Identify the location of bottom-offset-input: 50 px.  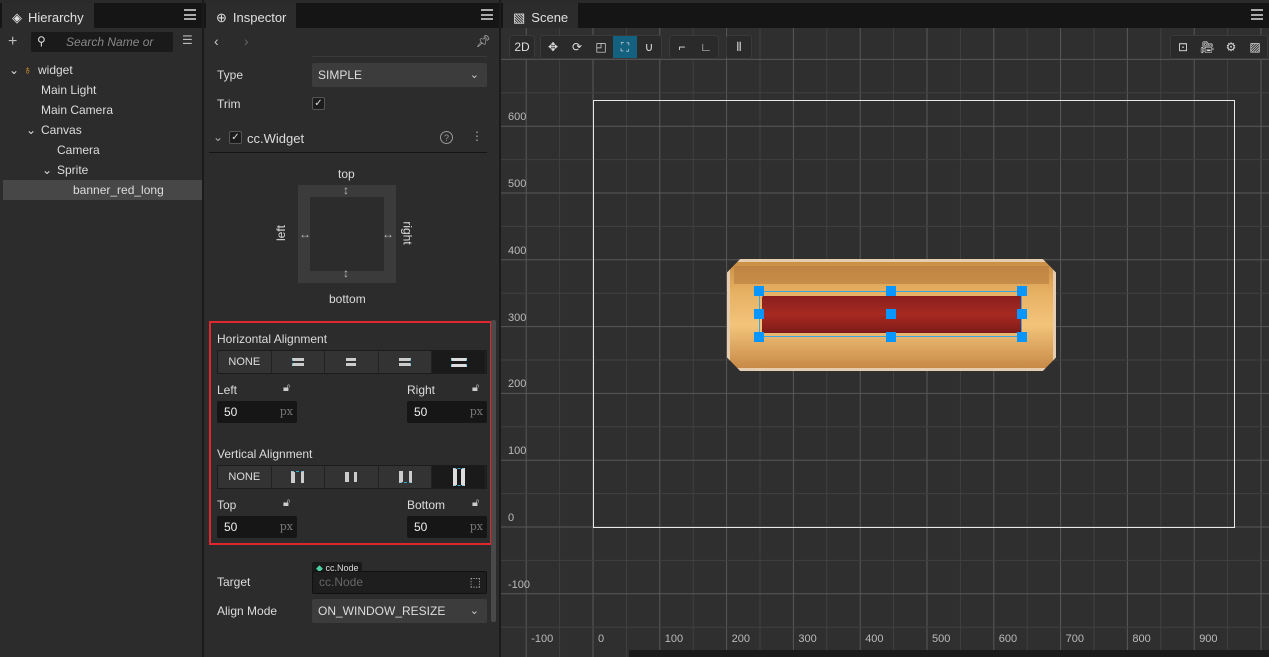
(447, 527).